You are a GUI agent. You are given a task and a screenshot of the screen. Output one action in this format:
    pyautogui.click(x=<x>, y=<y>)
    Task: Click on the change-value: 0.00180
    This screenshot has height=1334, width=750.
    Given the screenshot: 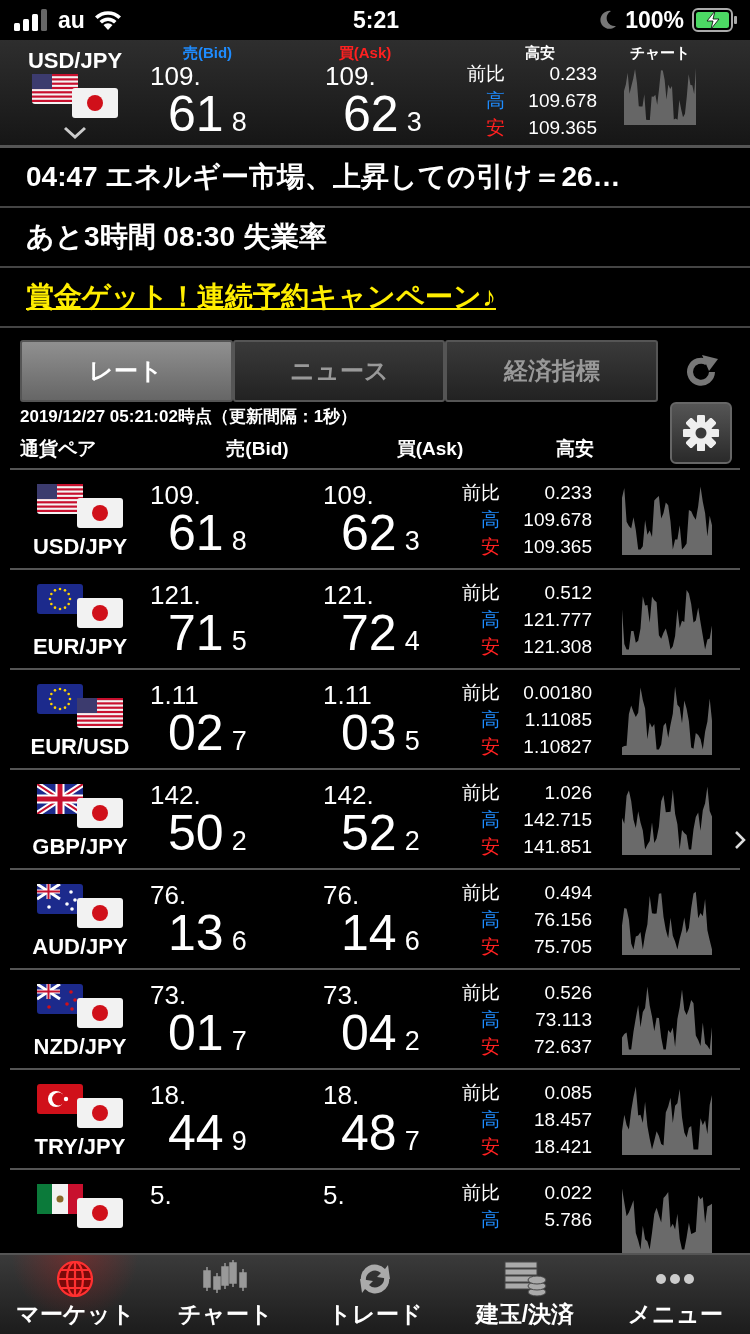 What is the action you would take?
    pyautogui.click(x=557, y=693)
    